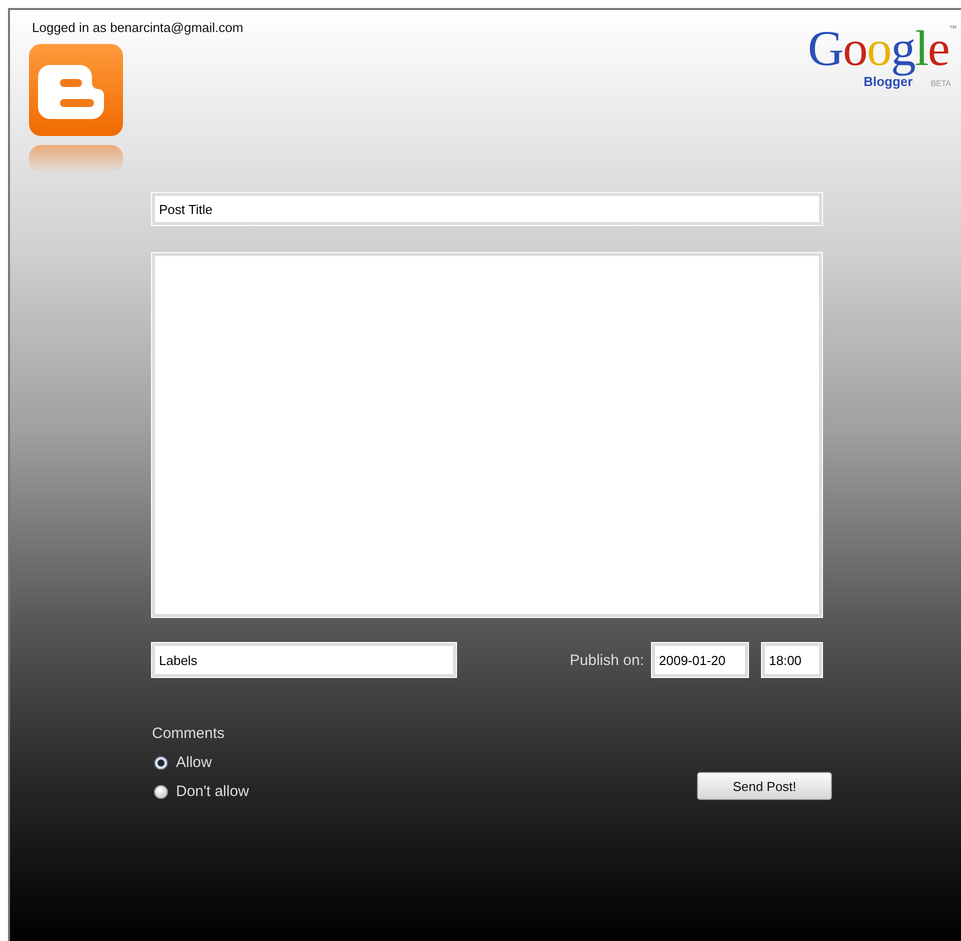 The image size is (961, 941). What do you see at coordinates (940, 83) in the screenshot?
I see `beta-text: BETA` at bounding box center [940, 83].